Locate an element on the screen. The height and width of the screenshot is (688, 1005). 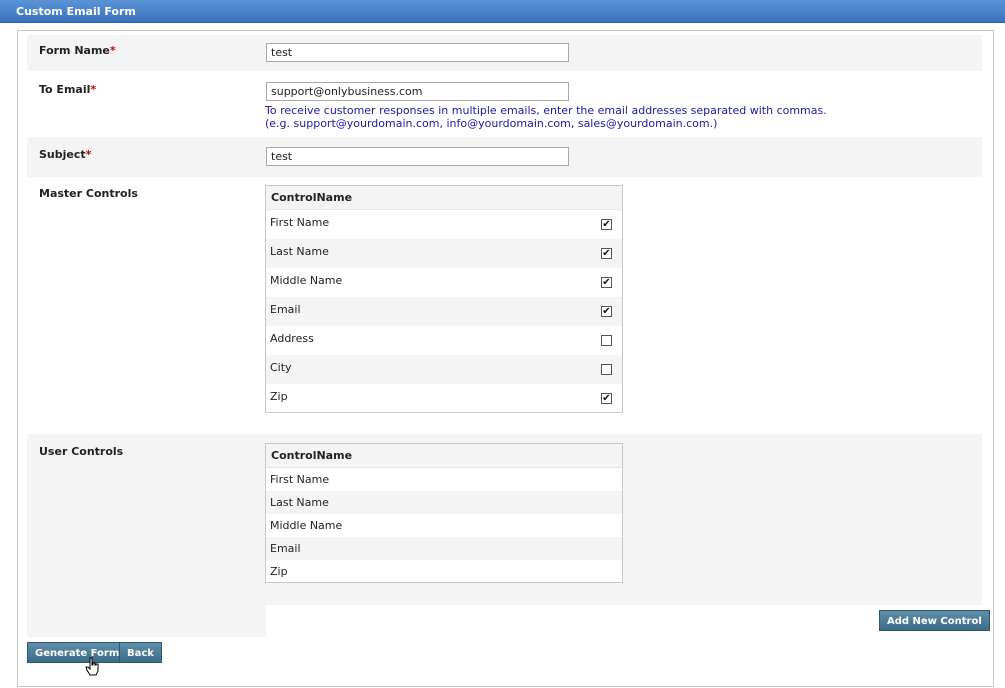
user-controls-column-header: ControlName is located at coordinates (444, 456).